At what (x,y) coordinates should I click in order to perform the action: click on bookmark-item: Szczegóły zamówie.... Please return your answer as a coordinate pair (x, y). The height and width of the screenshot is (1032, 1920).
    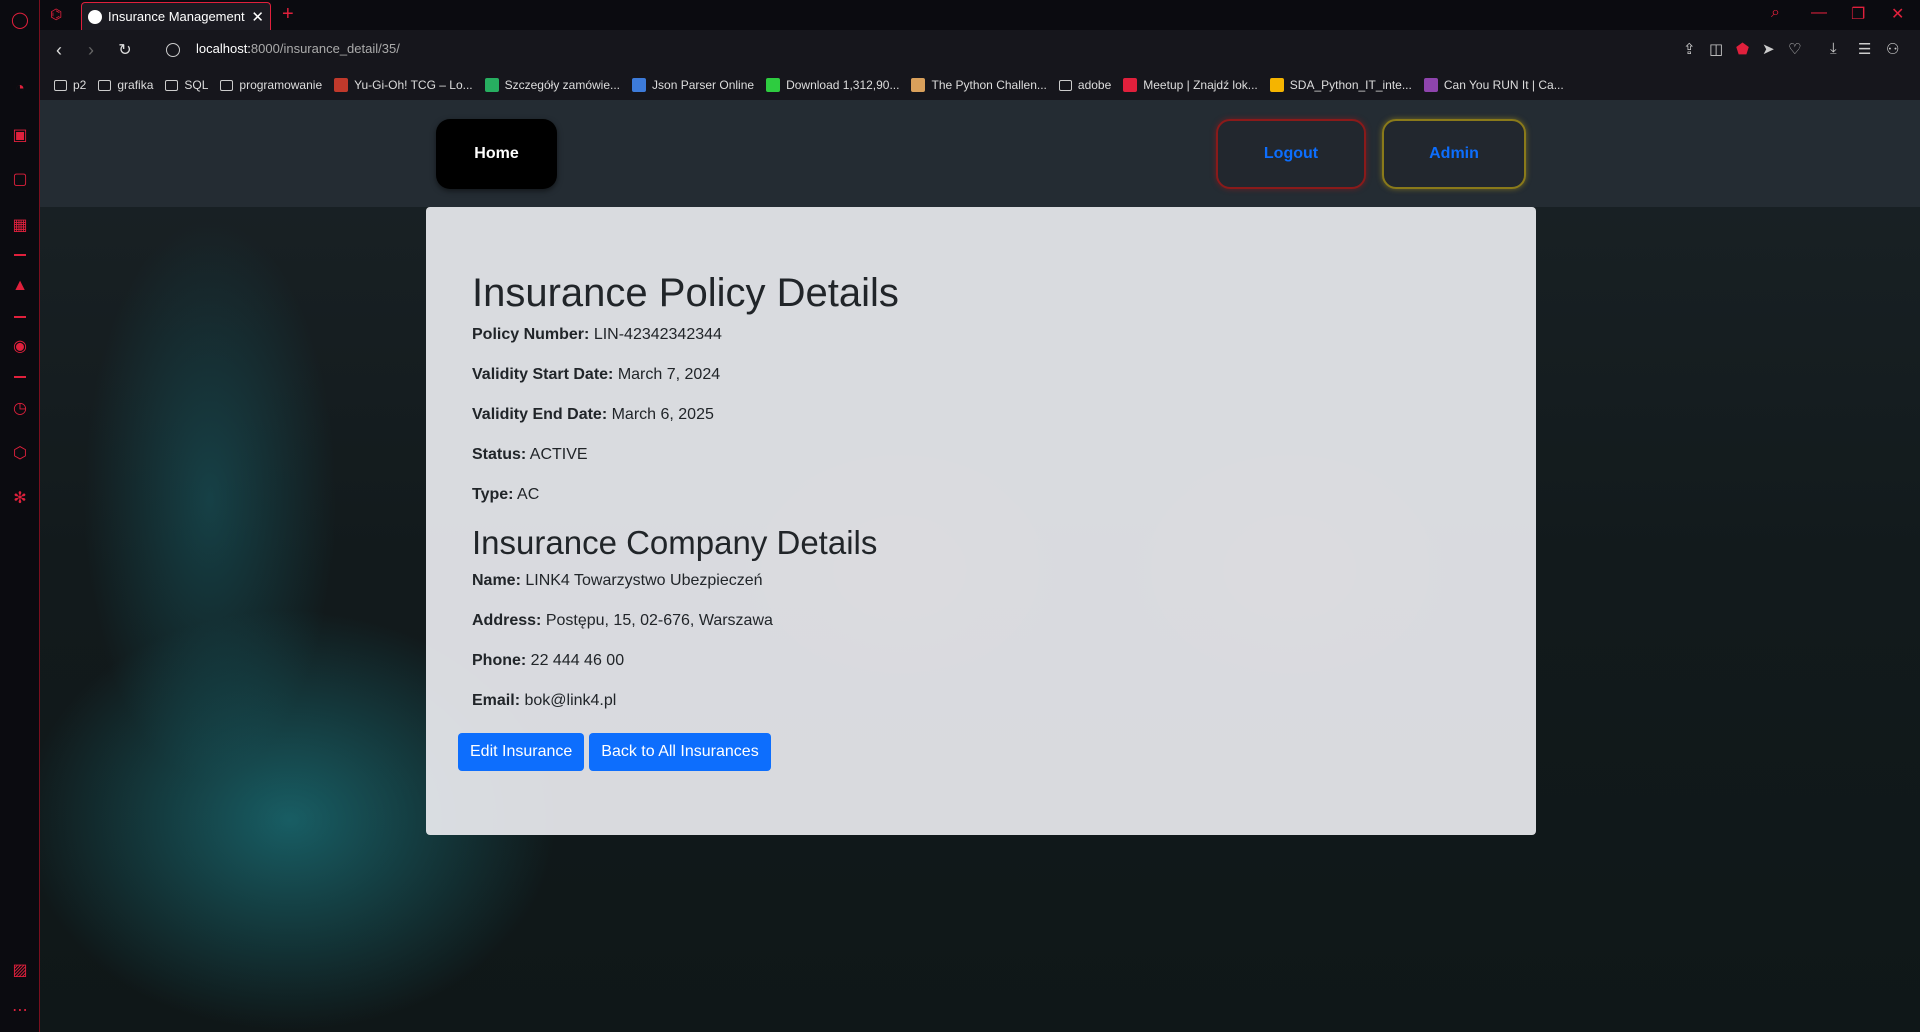
    Looking at the image, I should click on (552, 85).